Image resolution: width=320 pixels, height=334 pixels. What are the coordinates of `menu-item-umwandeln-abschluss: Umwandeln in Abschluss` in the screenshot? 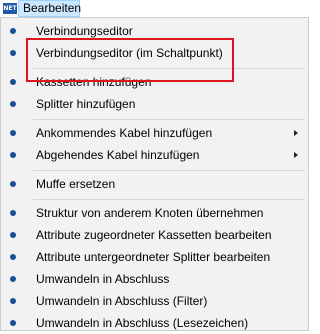 It's located at (154, 279).